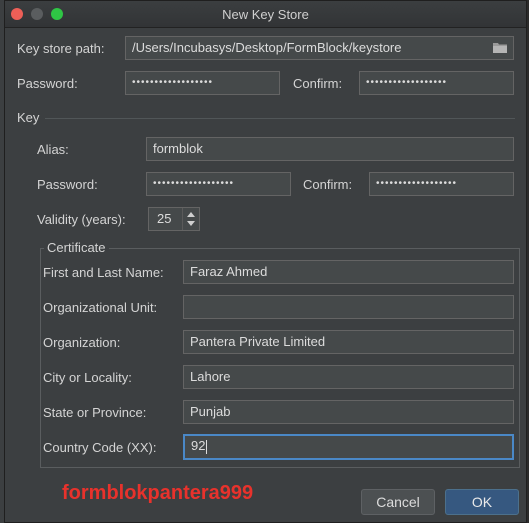 This screenshot has width=529, height=523. Describe the element at coordinates (348, 377) in the screenshot. I see `city-field: Lahore` at that location.